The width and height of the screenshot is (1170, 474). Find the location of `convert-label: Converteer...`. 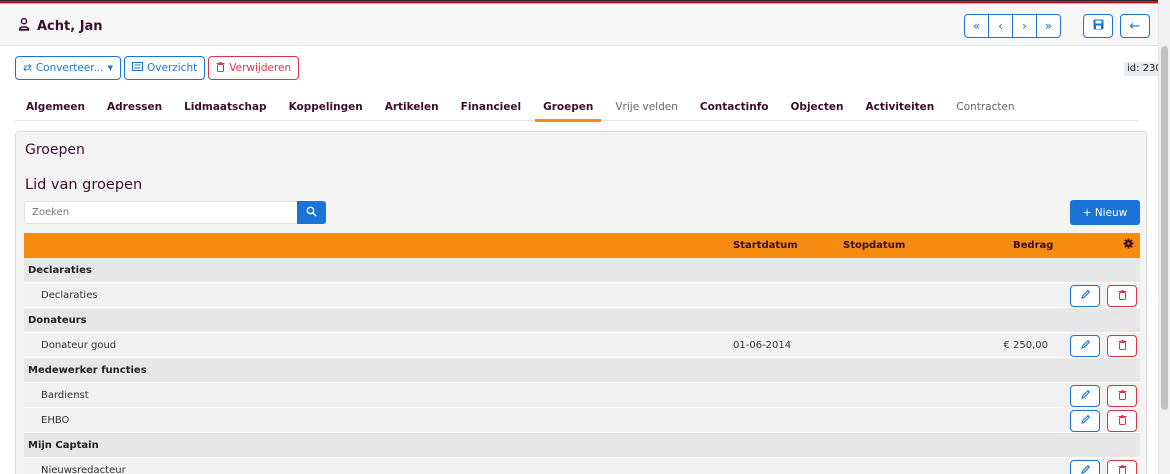

convert-label: Converteer... is located at coordinates (69, 68).